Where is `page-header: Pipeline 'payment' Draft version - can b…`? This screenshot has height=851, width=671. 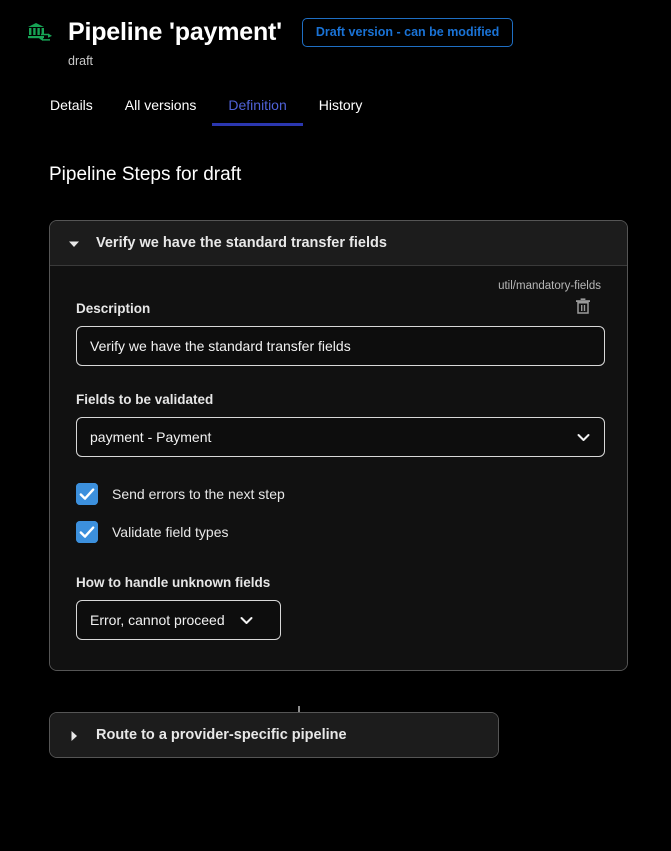
page-header: Pipeline 'payment' Draft version - can b… is located at coordinates (335, 34).